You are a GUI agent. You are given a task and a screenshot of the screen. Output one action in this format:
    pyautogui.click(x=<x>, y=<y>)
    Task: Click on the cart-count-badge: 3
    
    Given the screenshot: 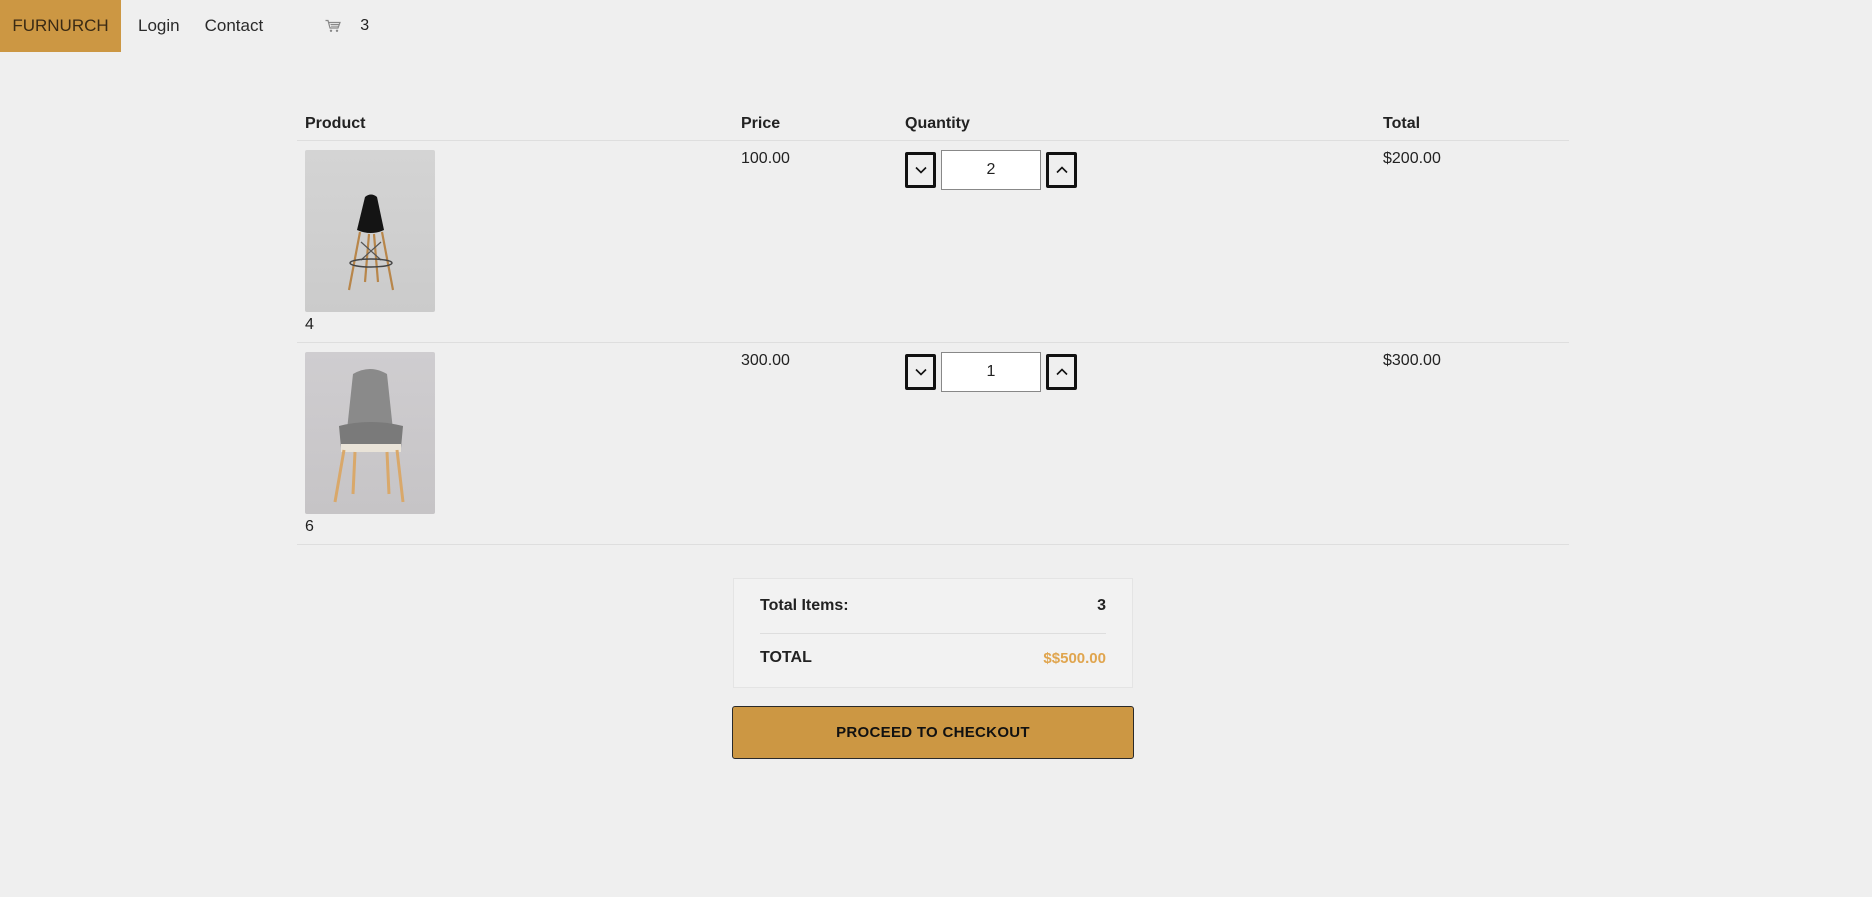 What is the action you would take?
    pyautogui.click(x=365, y=25)
    